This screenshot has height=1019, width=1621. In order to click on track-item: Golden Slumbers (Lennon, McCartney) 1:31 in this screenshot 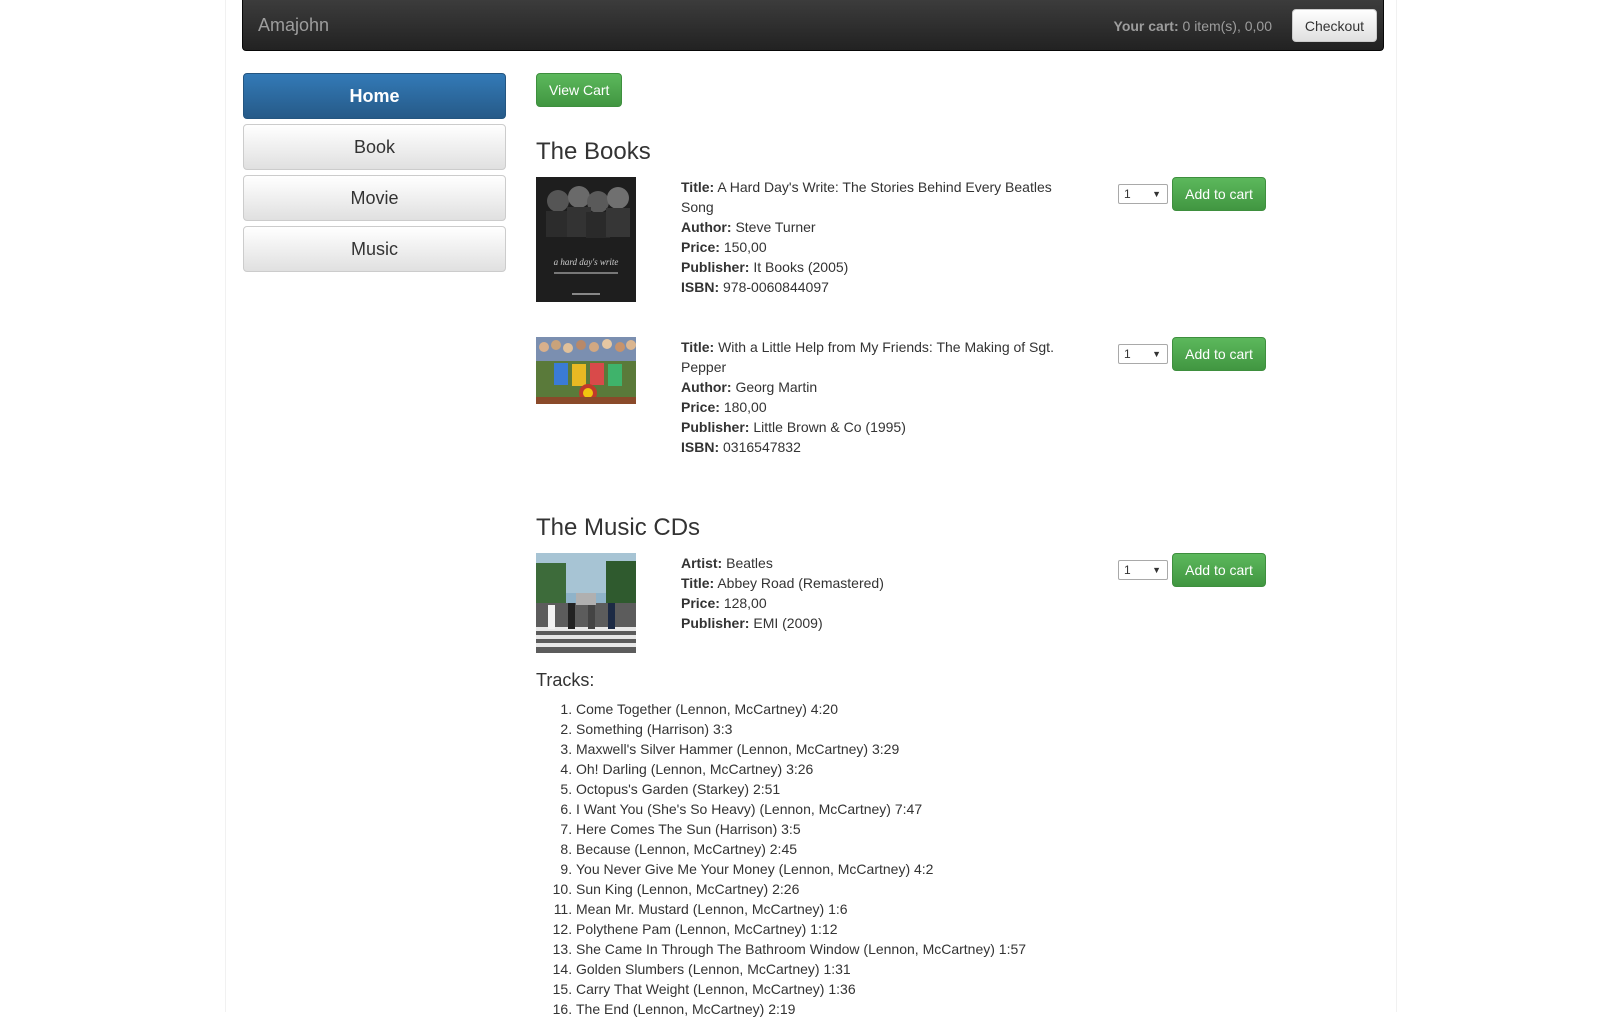, I will do `click(801, 969)`.